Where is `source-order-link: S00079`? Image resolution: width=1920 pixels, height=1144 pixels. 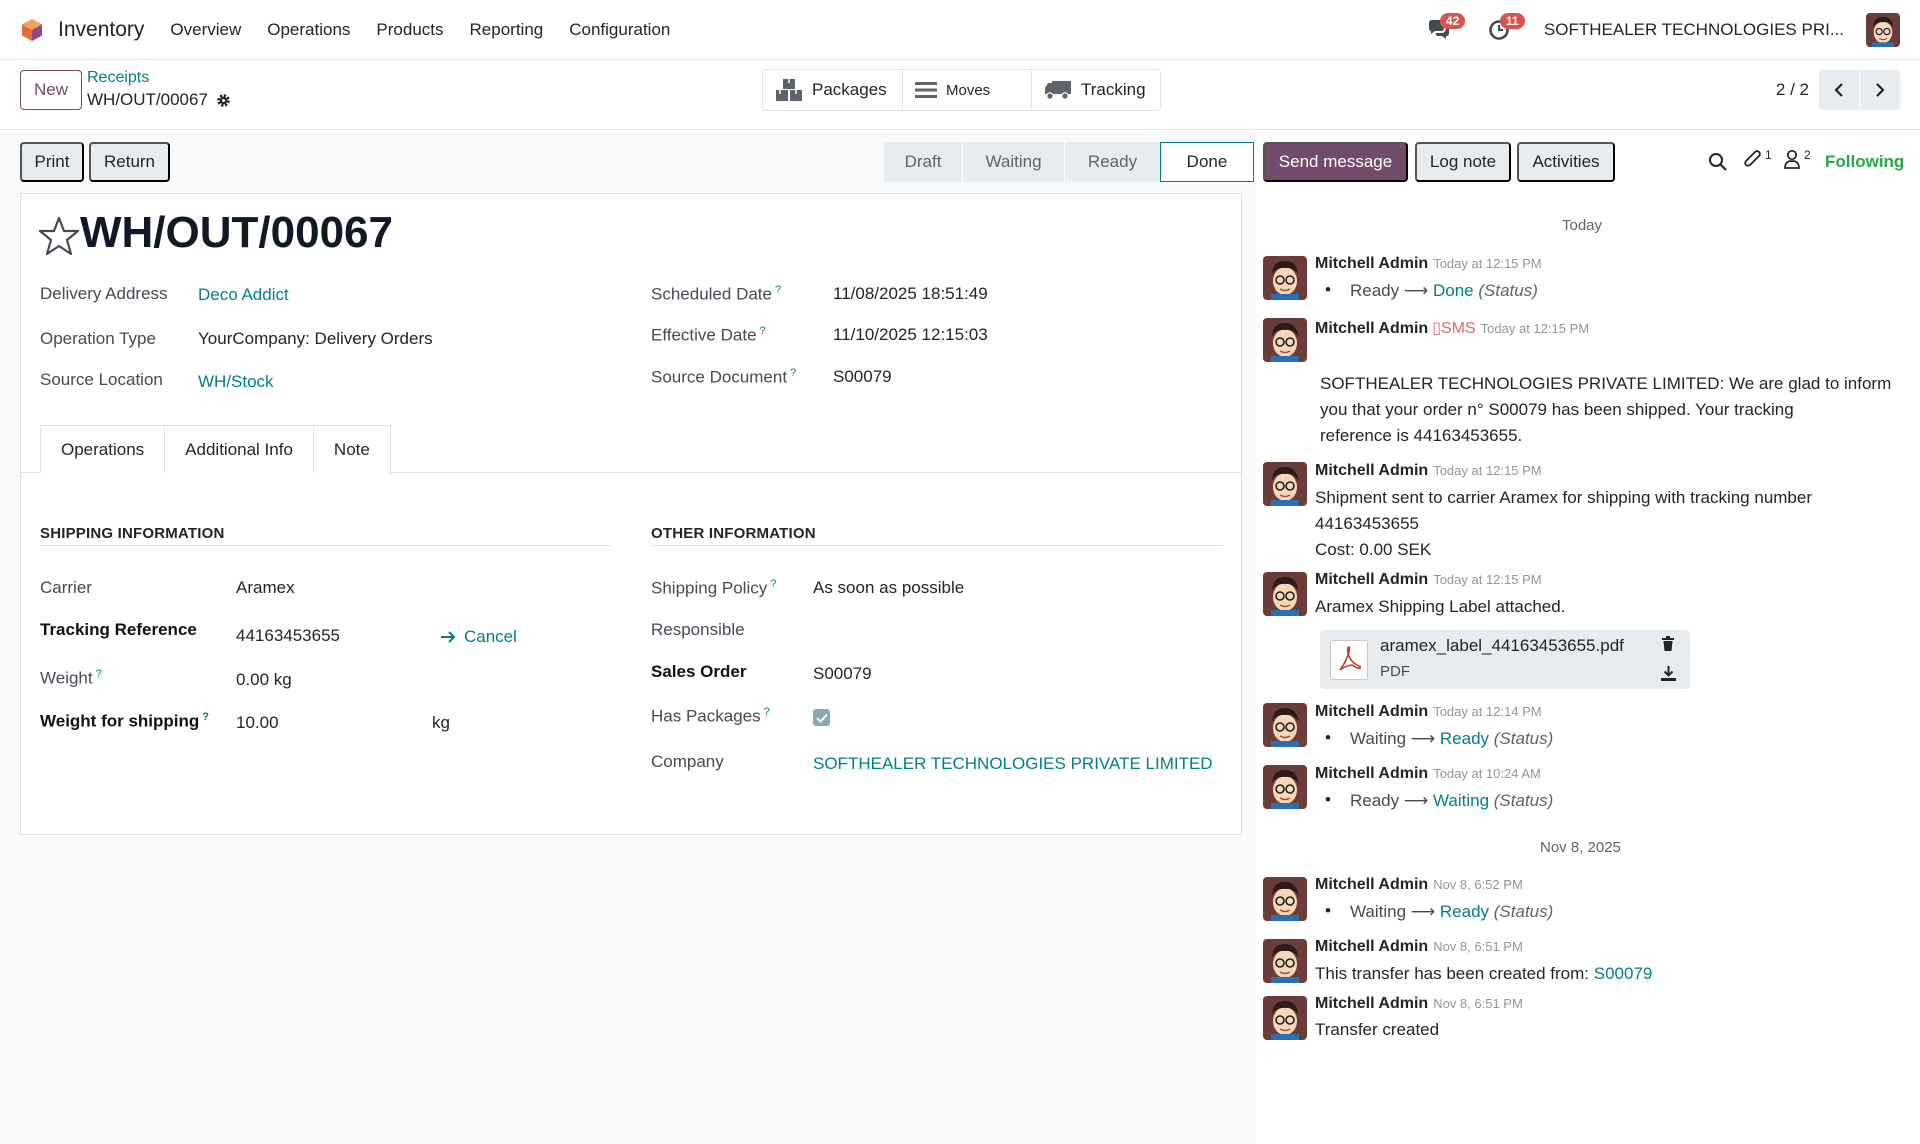
source-order-link: S00079 is located at coordinates (1623, 973).